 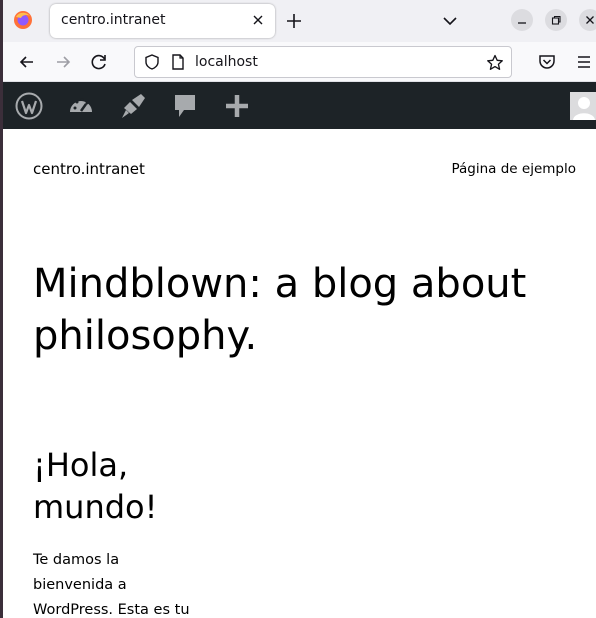 I want to click on url-text: localhost, so click(x=226, y=62).